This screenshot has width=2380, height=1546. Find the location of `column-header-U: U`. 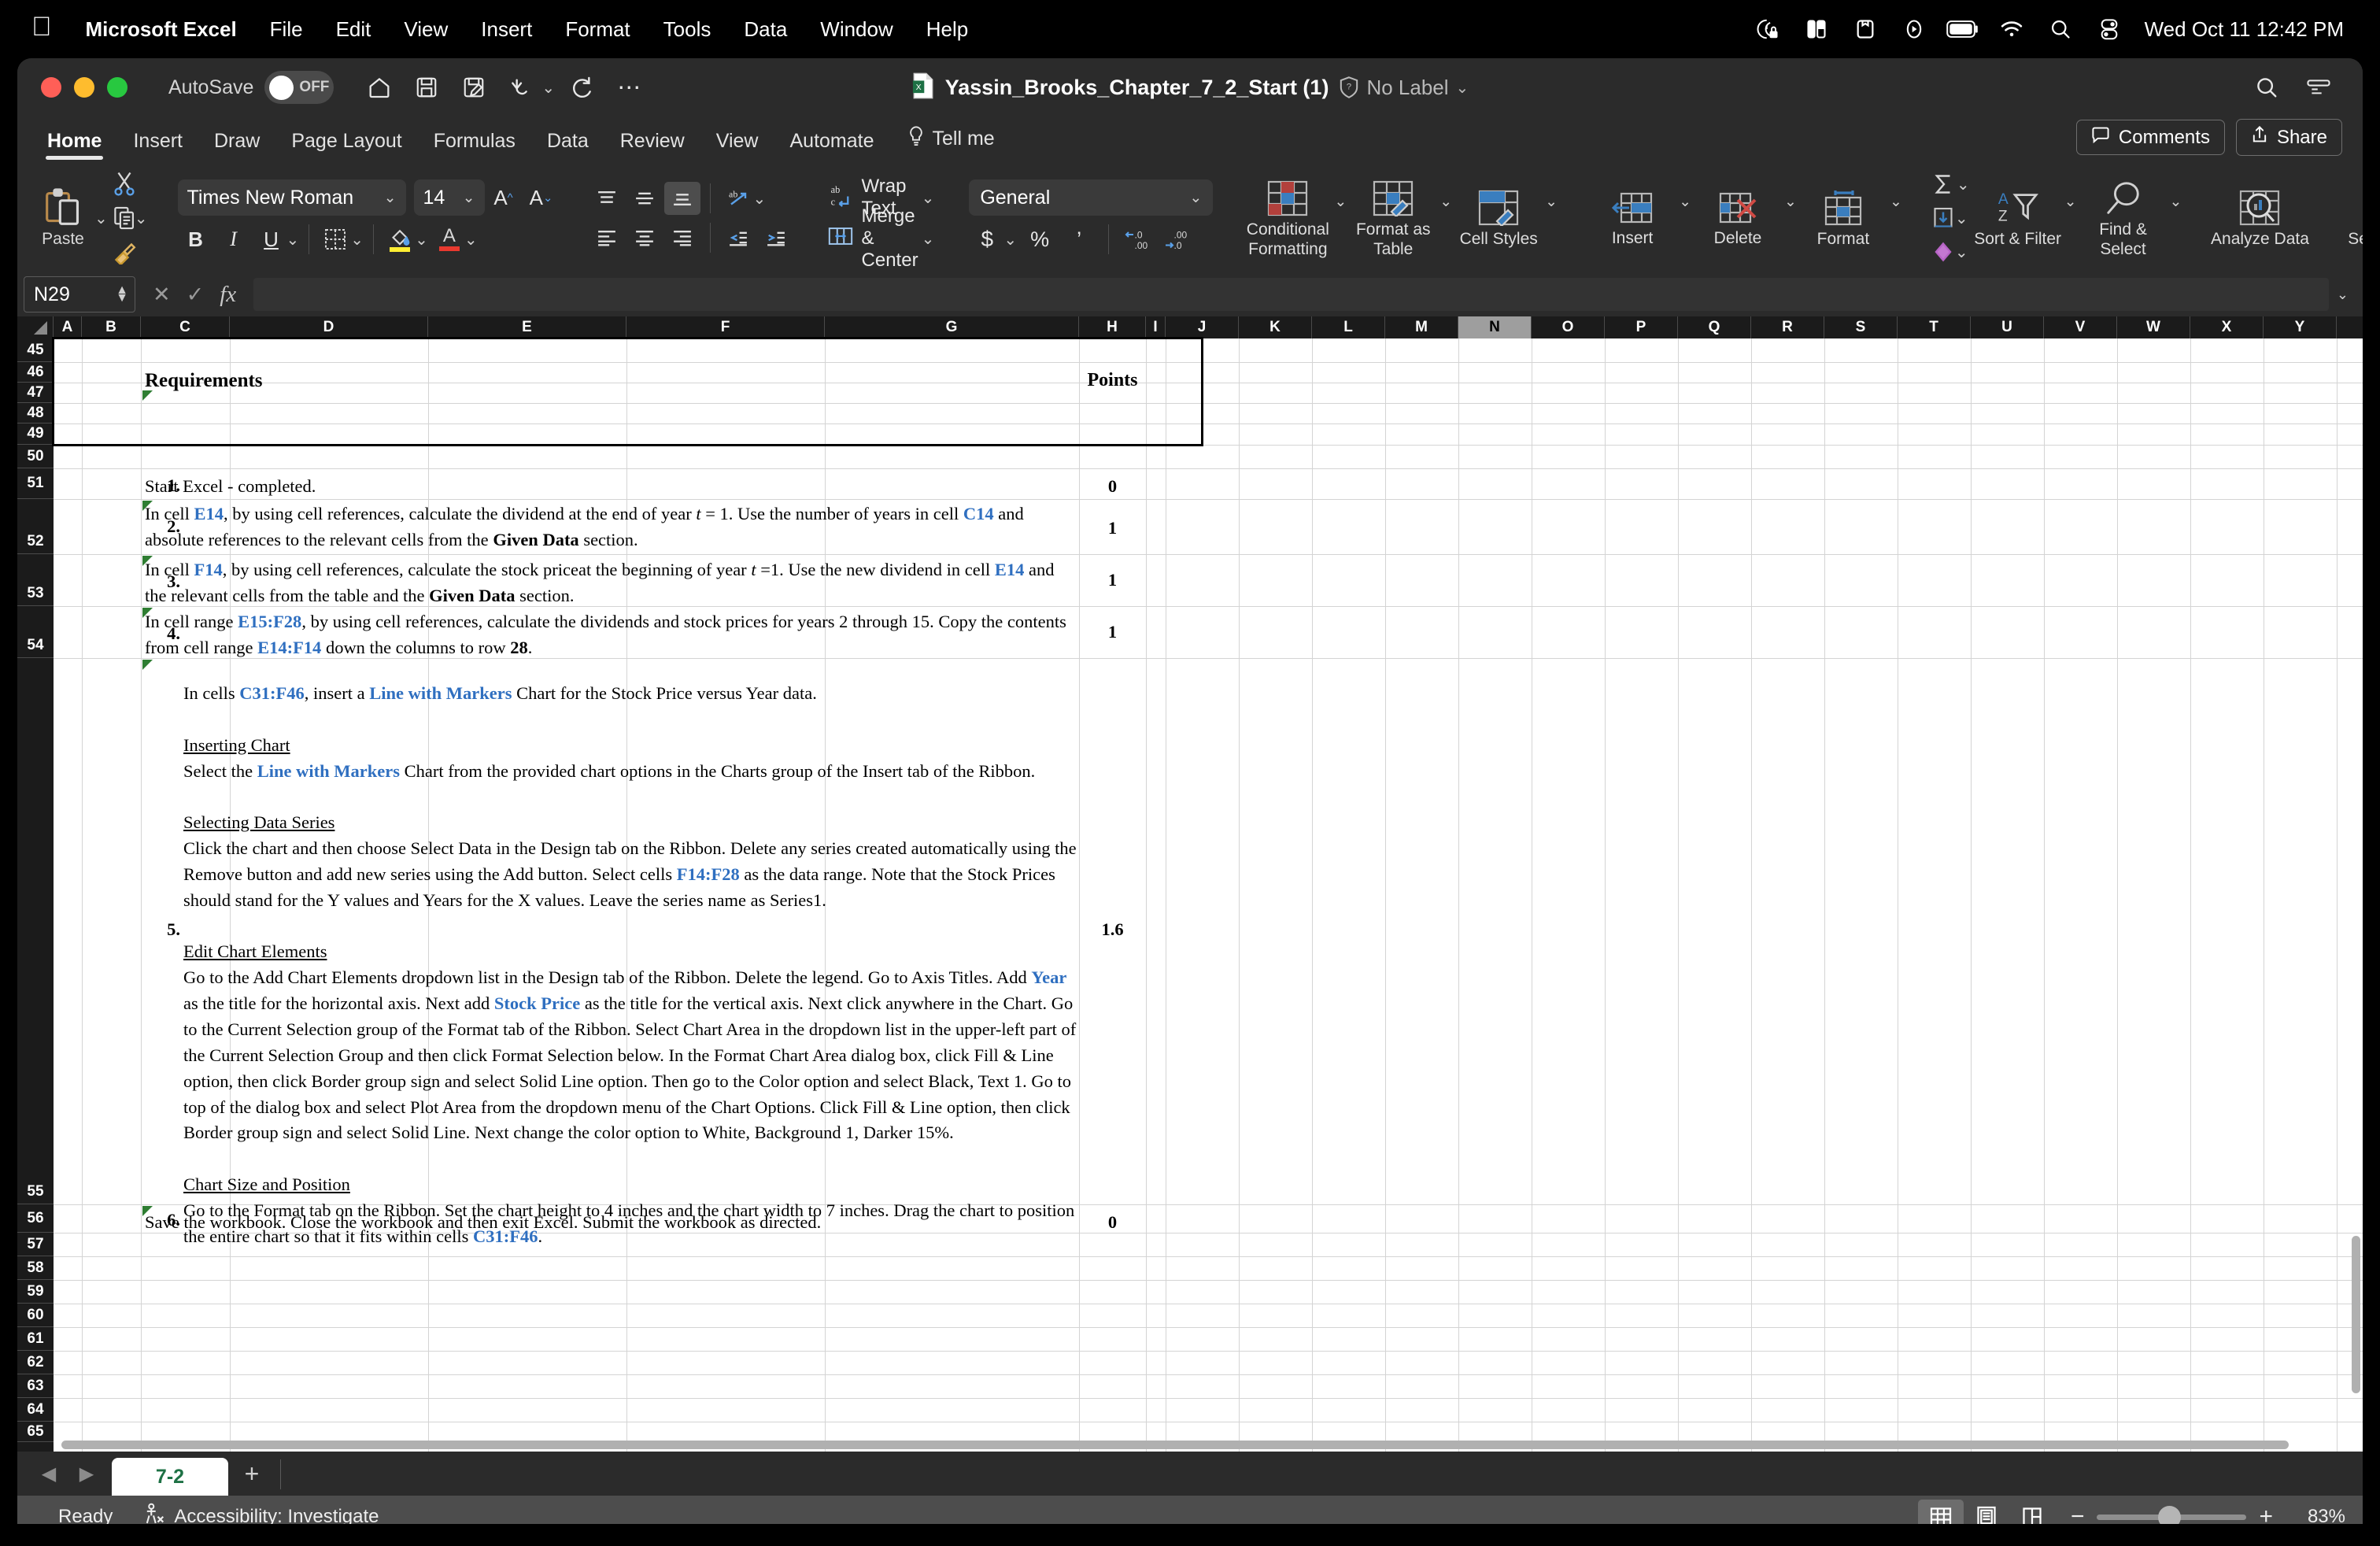

column-header-U: U is located at coordinates (2007, 327).